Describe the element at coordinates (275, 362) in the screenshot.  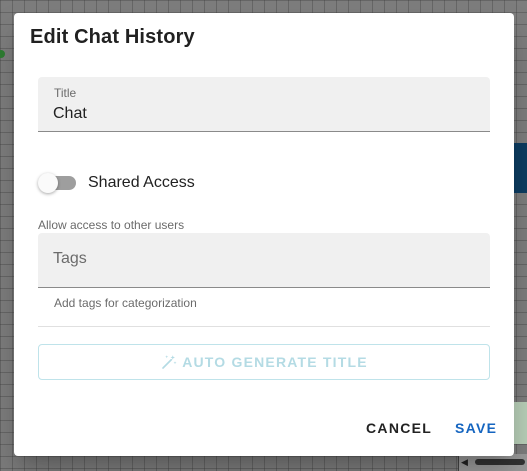
I see `auto-generate-title-label: AUTO GENERATE TITLE` at that location.